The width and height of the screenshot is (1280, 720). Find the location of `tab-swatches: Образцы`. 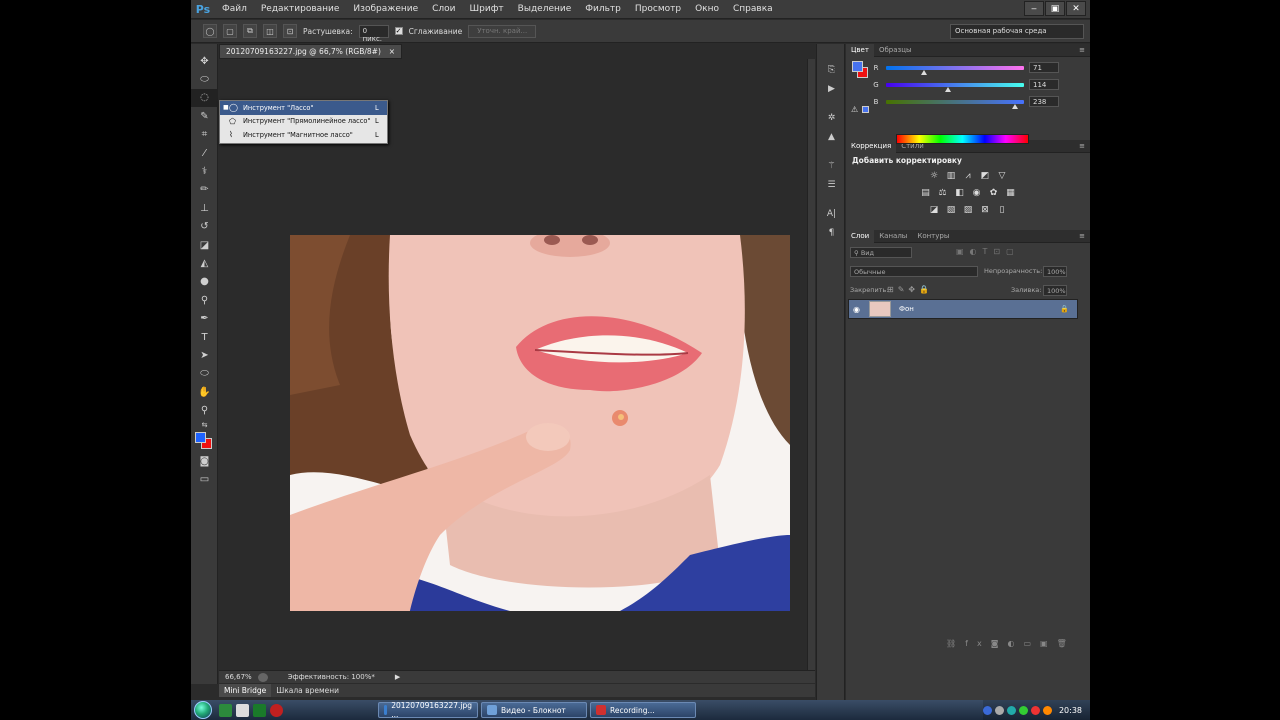

tab-swatches: Образцы is located at coordinates (895, 50).